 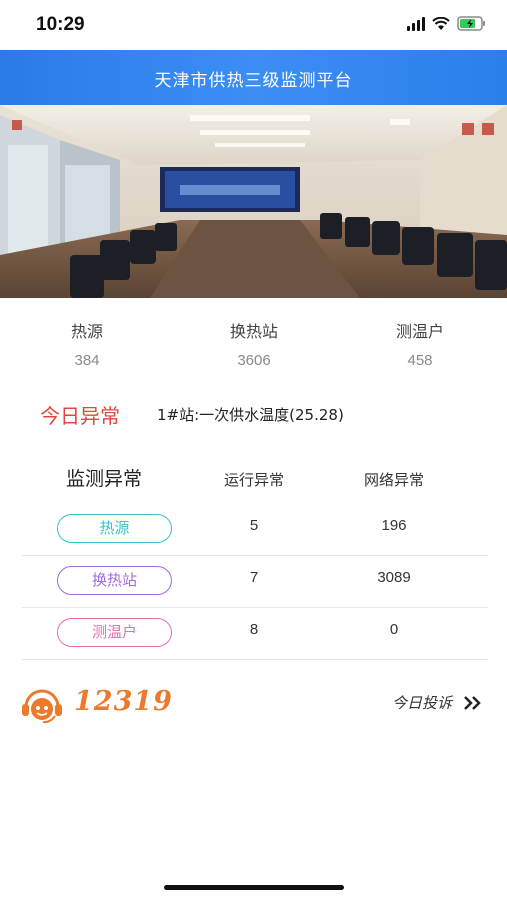 What do you see at coordinates (87, 343) in the screenshot?
I see `stat-heat-source: 热源 384` at bounding box center [87, 343].